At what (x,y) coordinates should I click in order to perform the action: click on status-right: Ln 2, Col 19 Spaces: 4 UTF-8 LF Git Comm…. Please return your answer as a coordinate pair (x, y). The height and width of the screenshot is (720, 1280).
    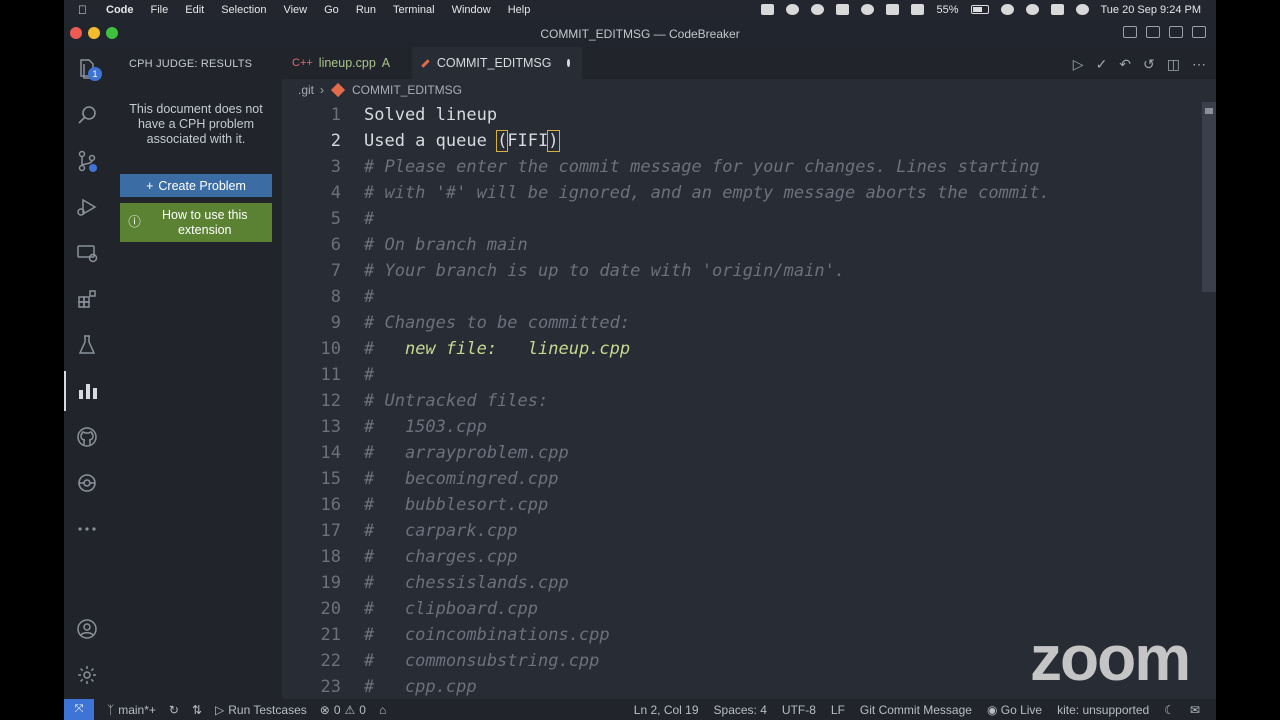
    Looking at the image, I should click on (925, 710).